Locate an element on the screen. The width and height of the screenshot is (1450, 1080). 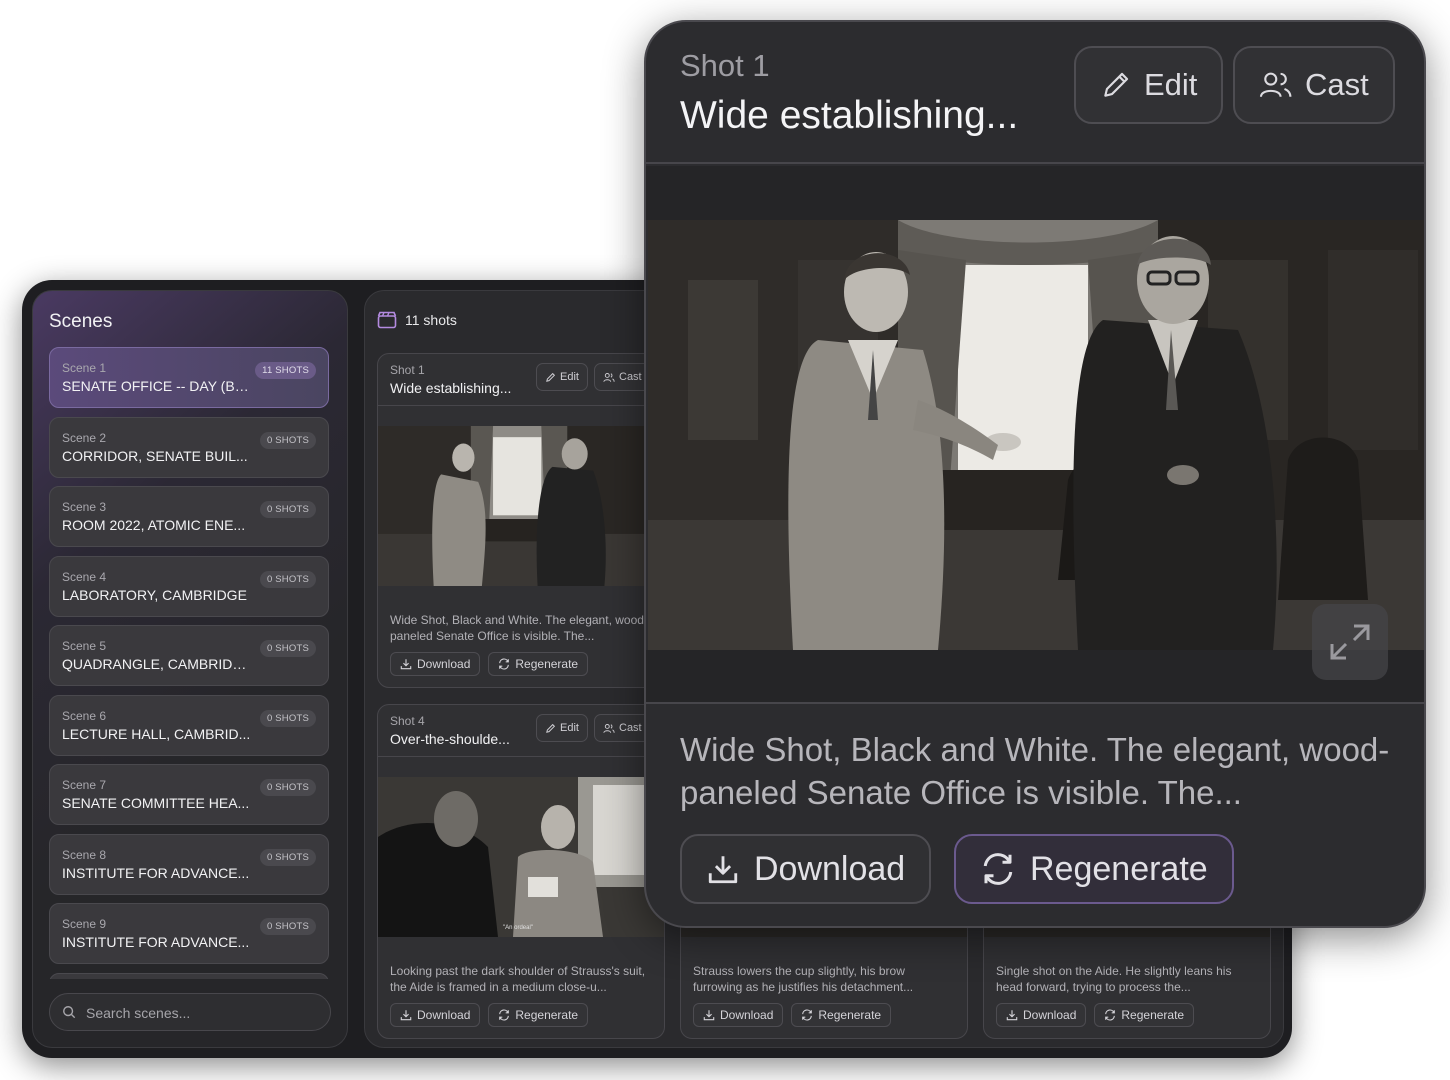
scene-number: Scene 9 is located at coordinates (84, 924).